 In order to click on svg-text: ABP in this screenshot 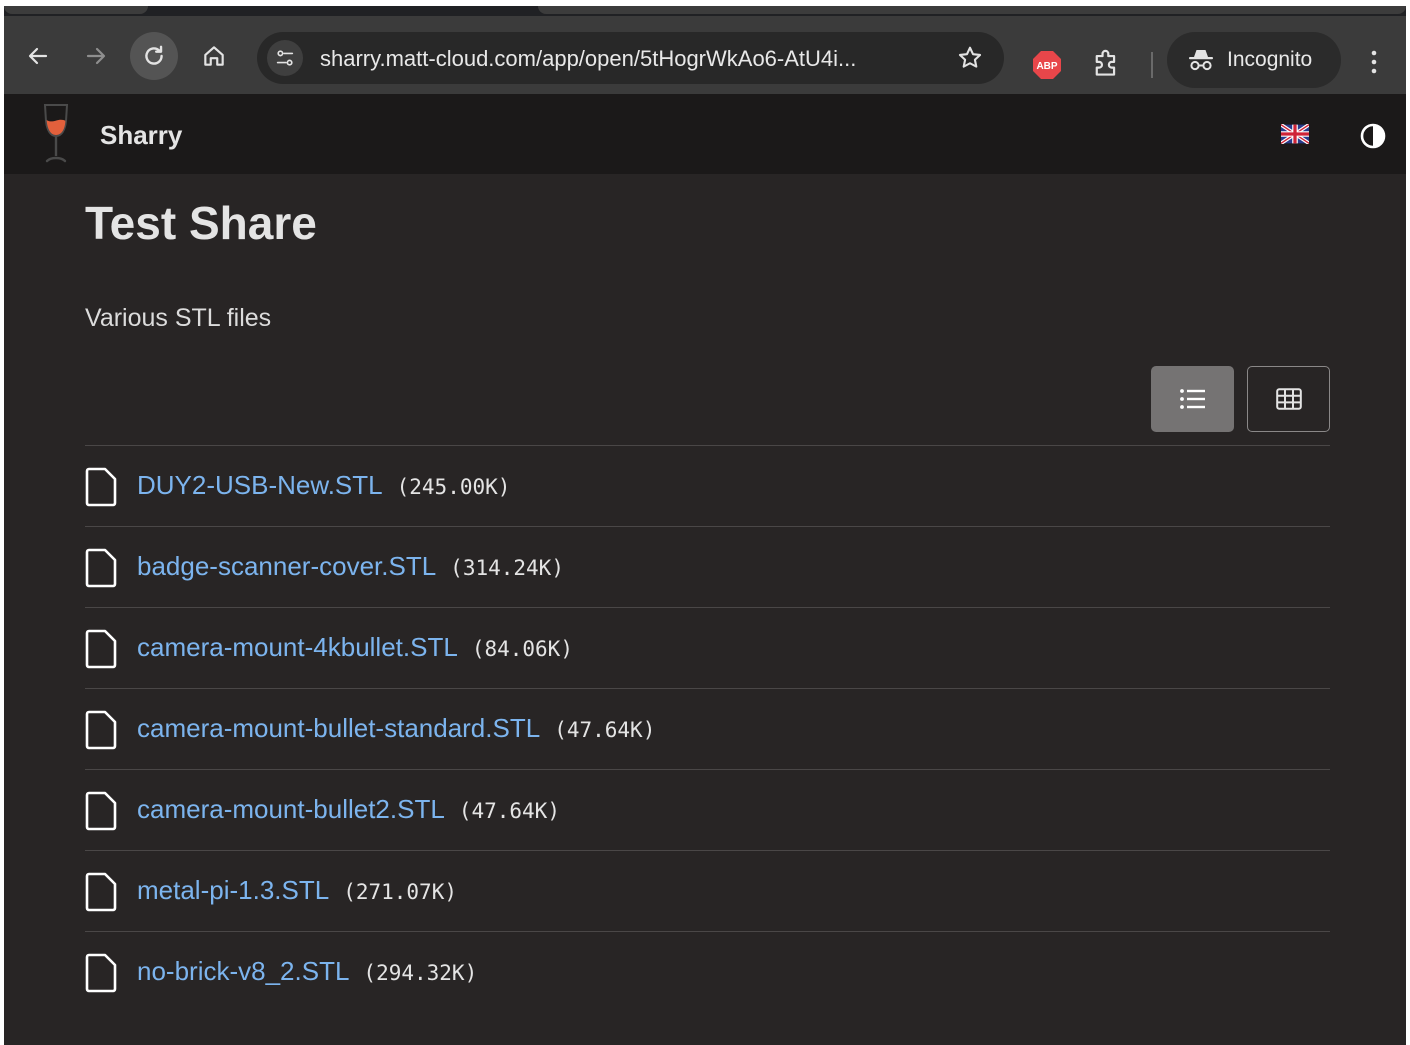, I will do `click(1046, 66)`.